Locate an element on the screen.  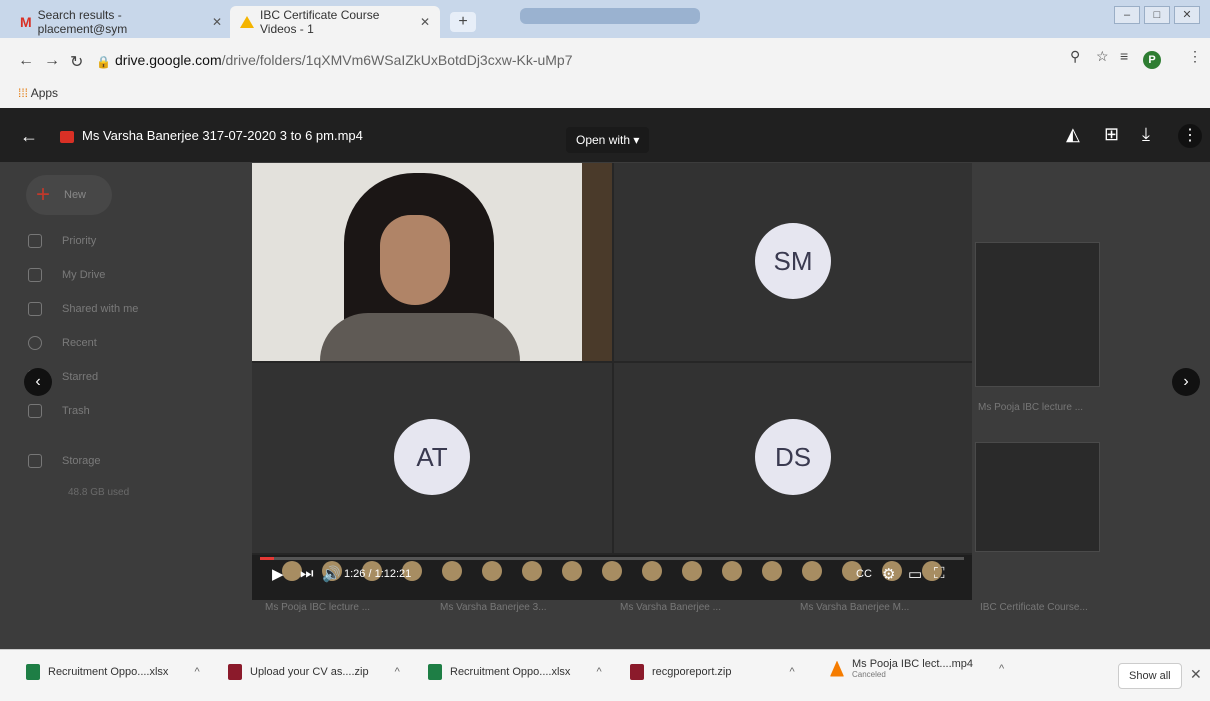
window-controls: – □ ✕ is located at coordinates (1157, 15).